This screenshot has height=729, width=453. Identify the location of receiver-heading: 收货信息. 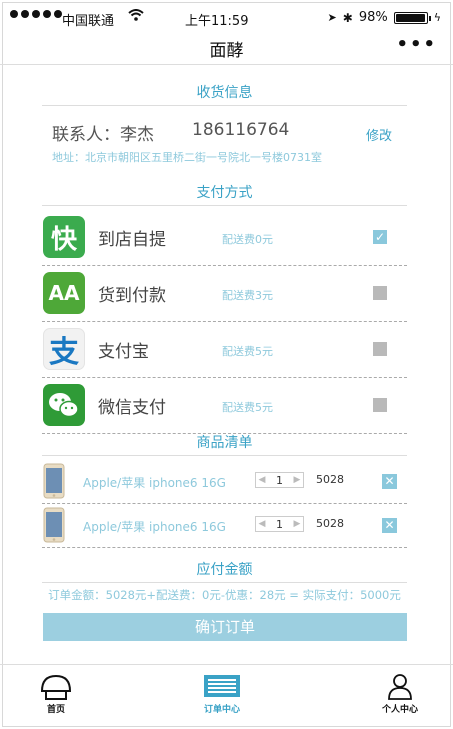
(224, 94).